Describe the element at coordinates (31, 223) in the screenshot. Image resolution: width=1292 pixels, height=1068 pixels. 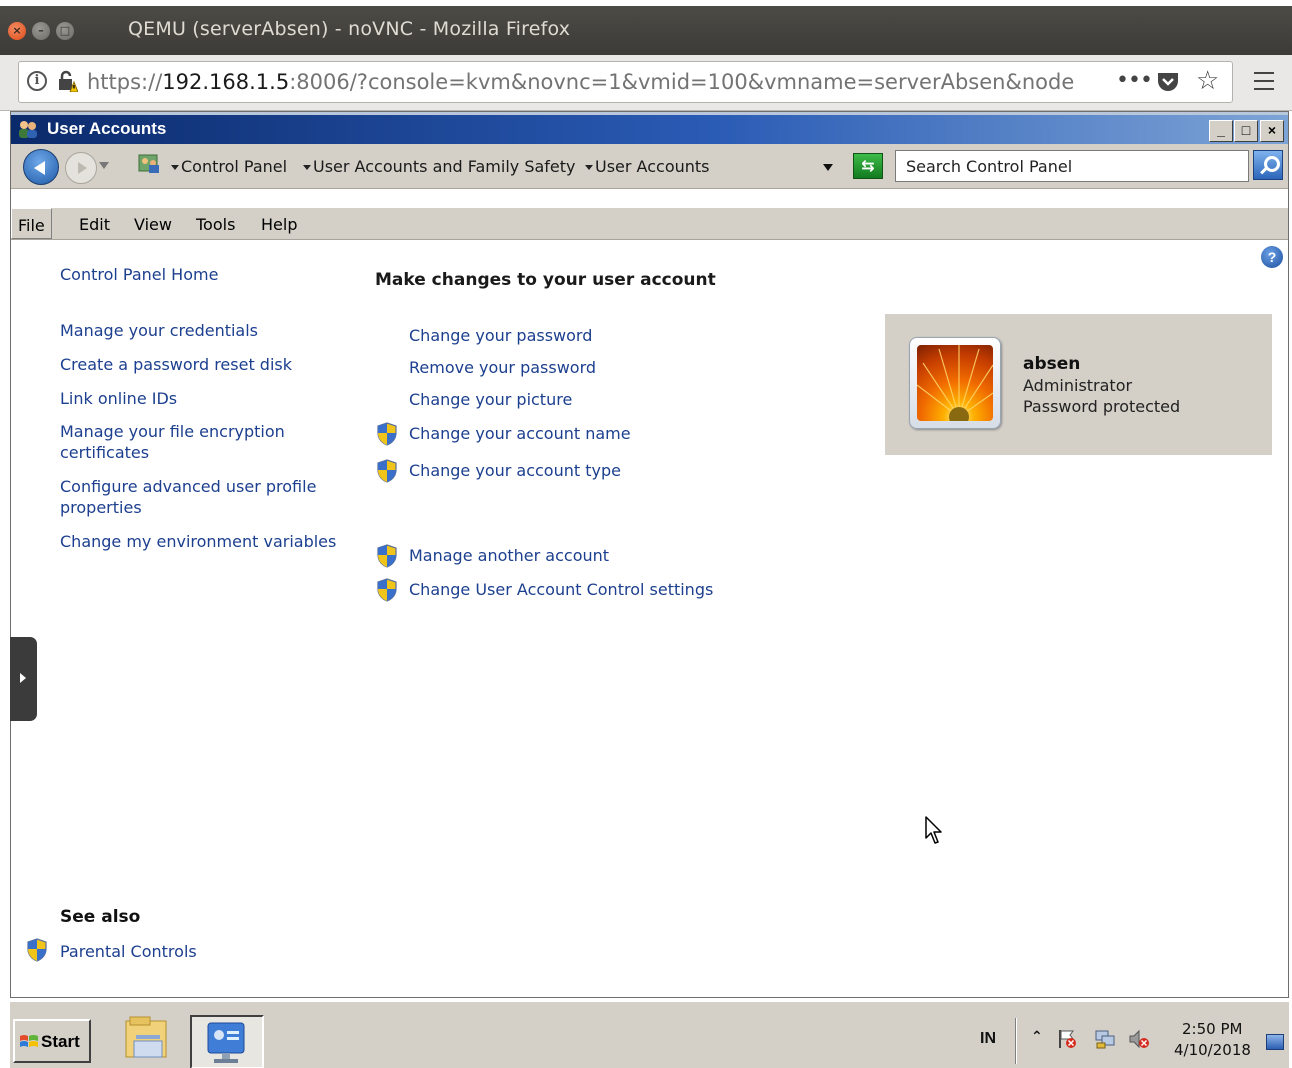
I see `menu-file: File` at that location.